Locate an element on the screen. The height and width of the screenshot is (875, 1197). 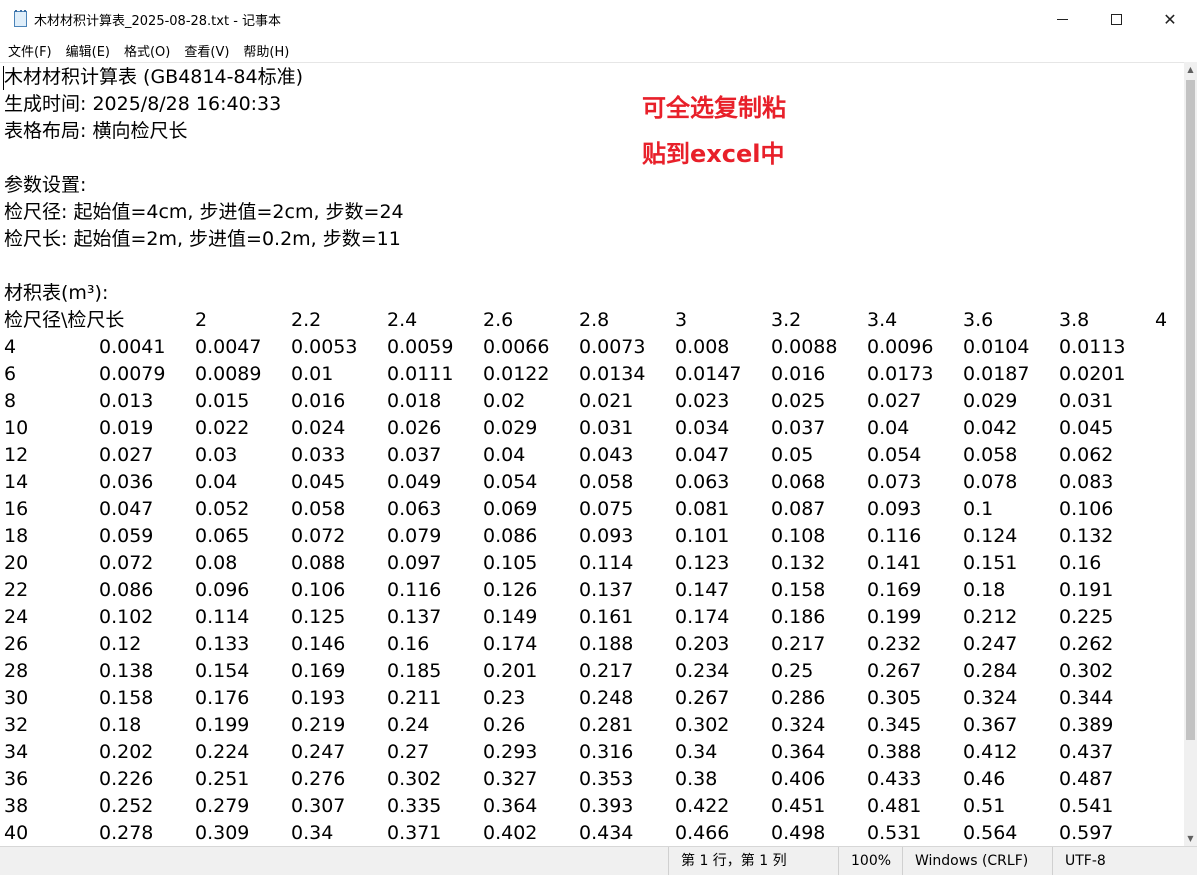
close-icon: ✕ is located at coordinates (1170, 19).